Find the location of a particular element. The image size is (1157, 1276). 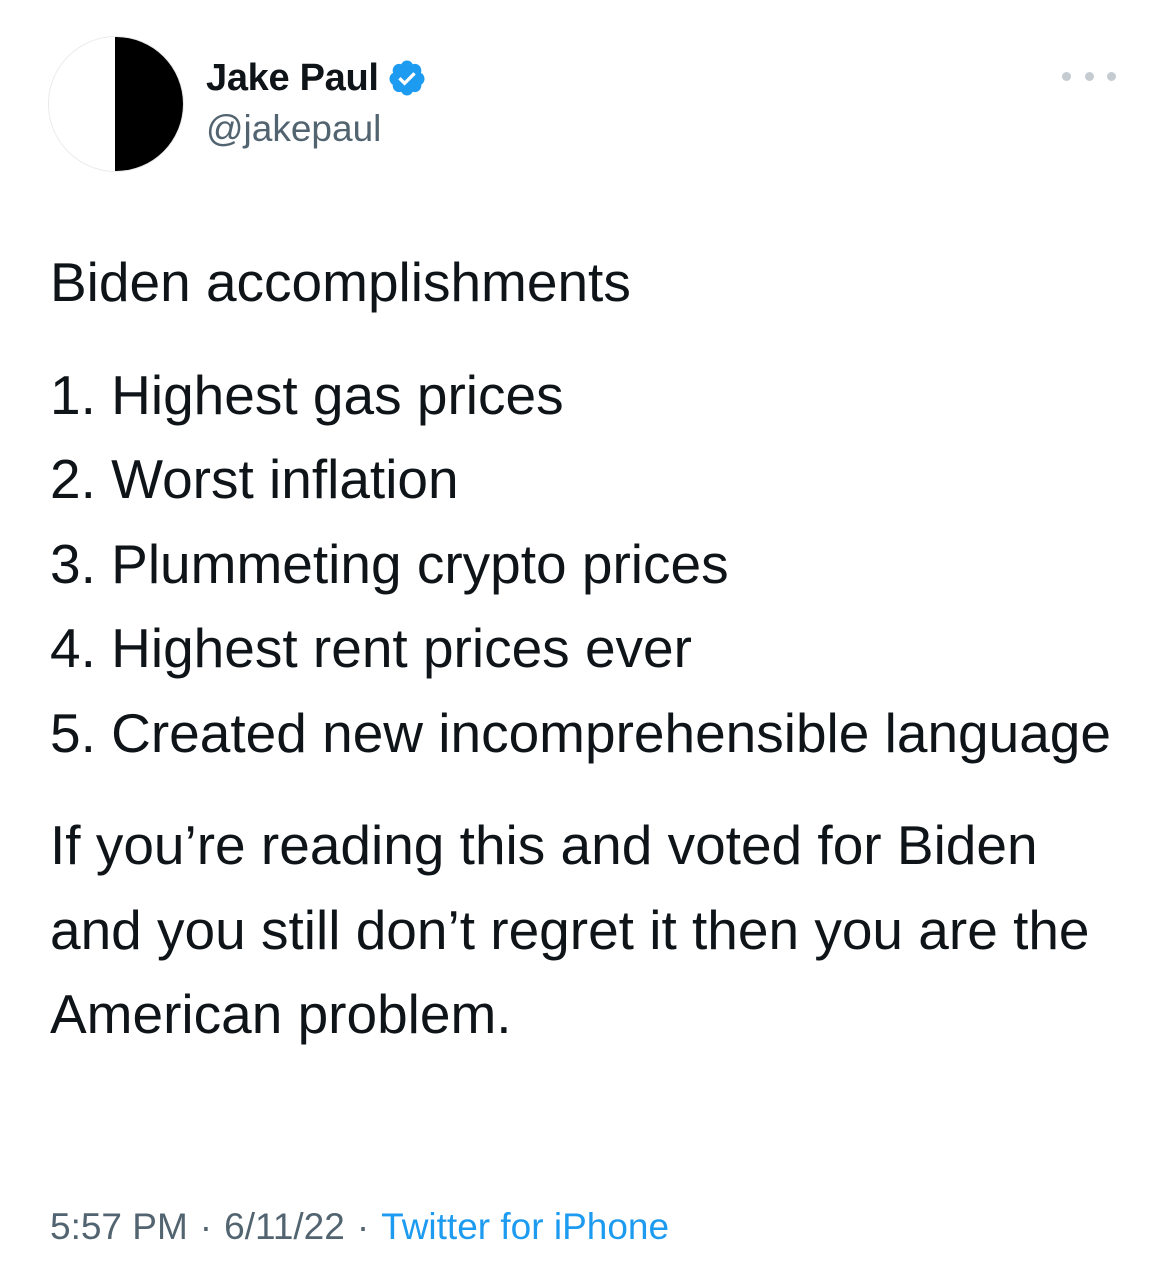

tweet-time: 5:57 PM is located at coordinates (119, 1226).